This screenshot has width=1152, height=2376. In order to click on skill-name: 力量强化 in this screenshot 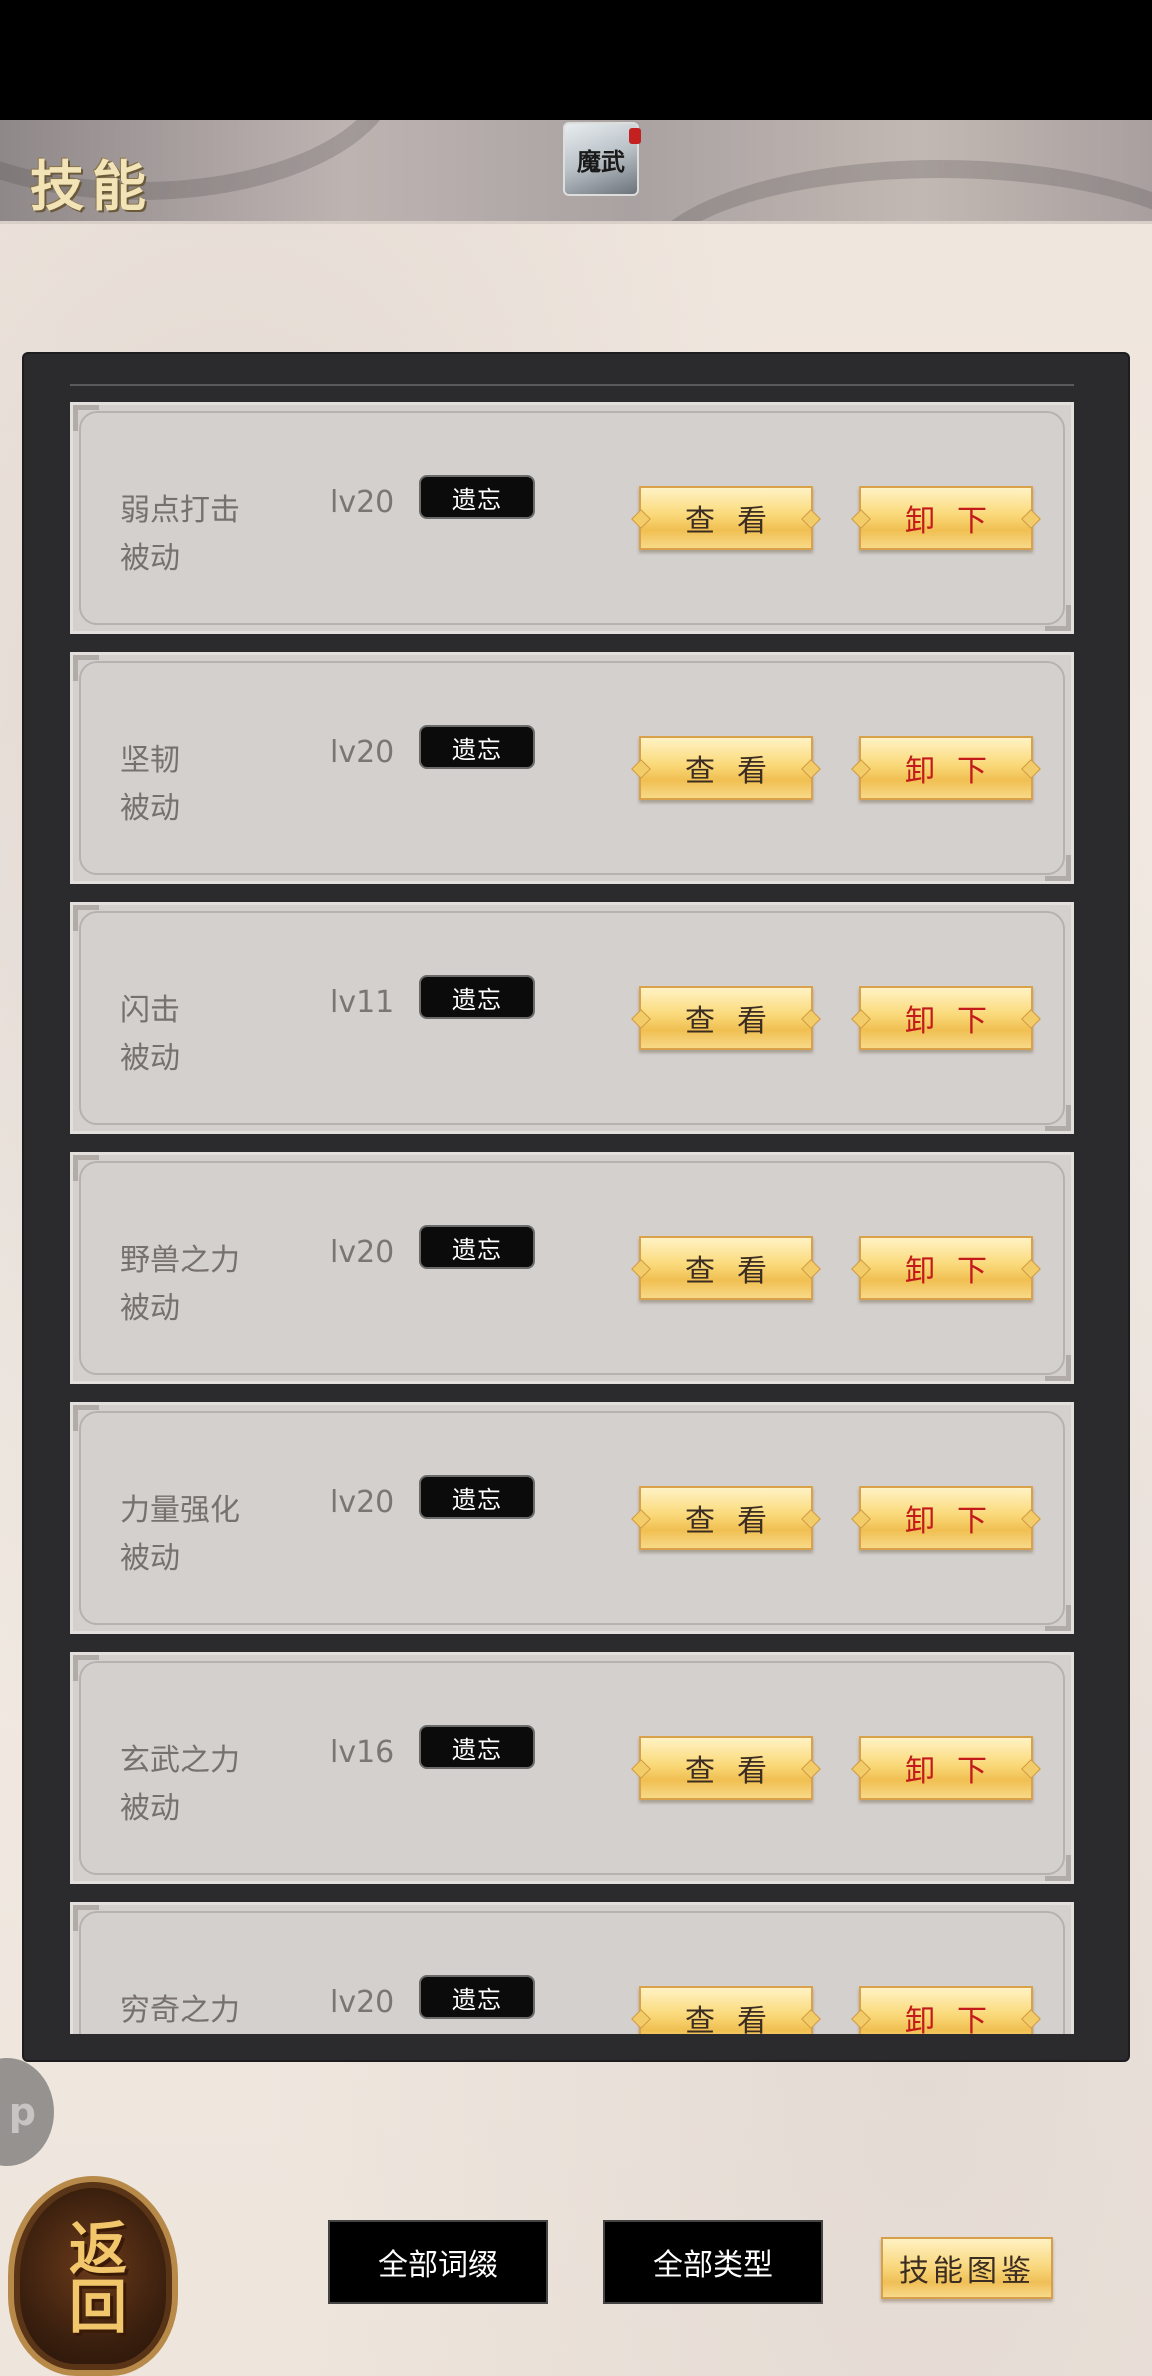, I will do `click(180, 1510)`.